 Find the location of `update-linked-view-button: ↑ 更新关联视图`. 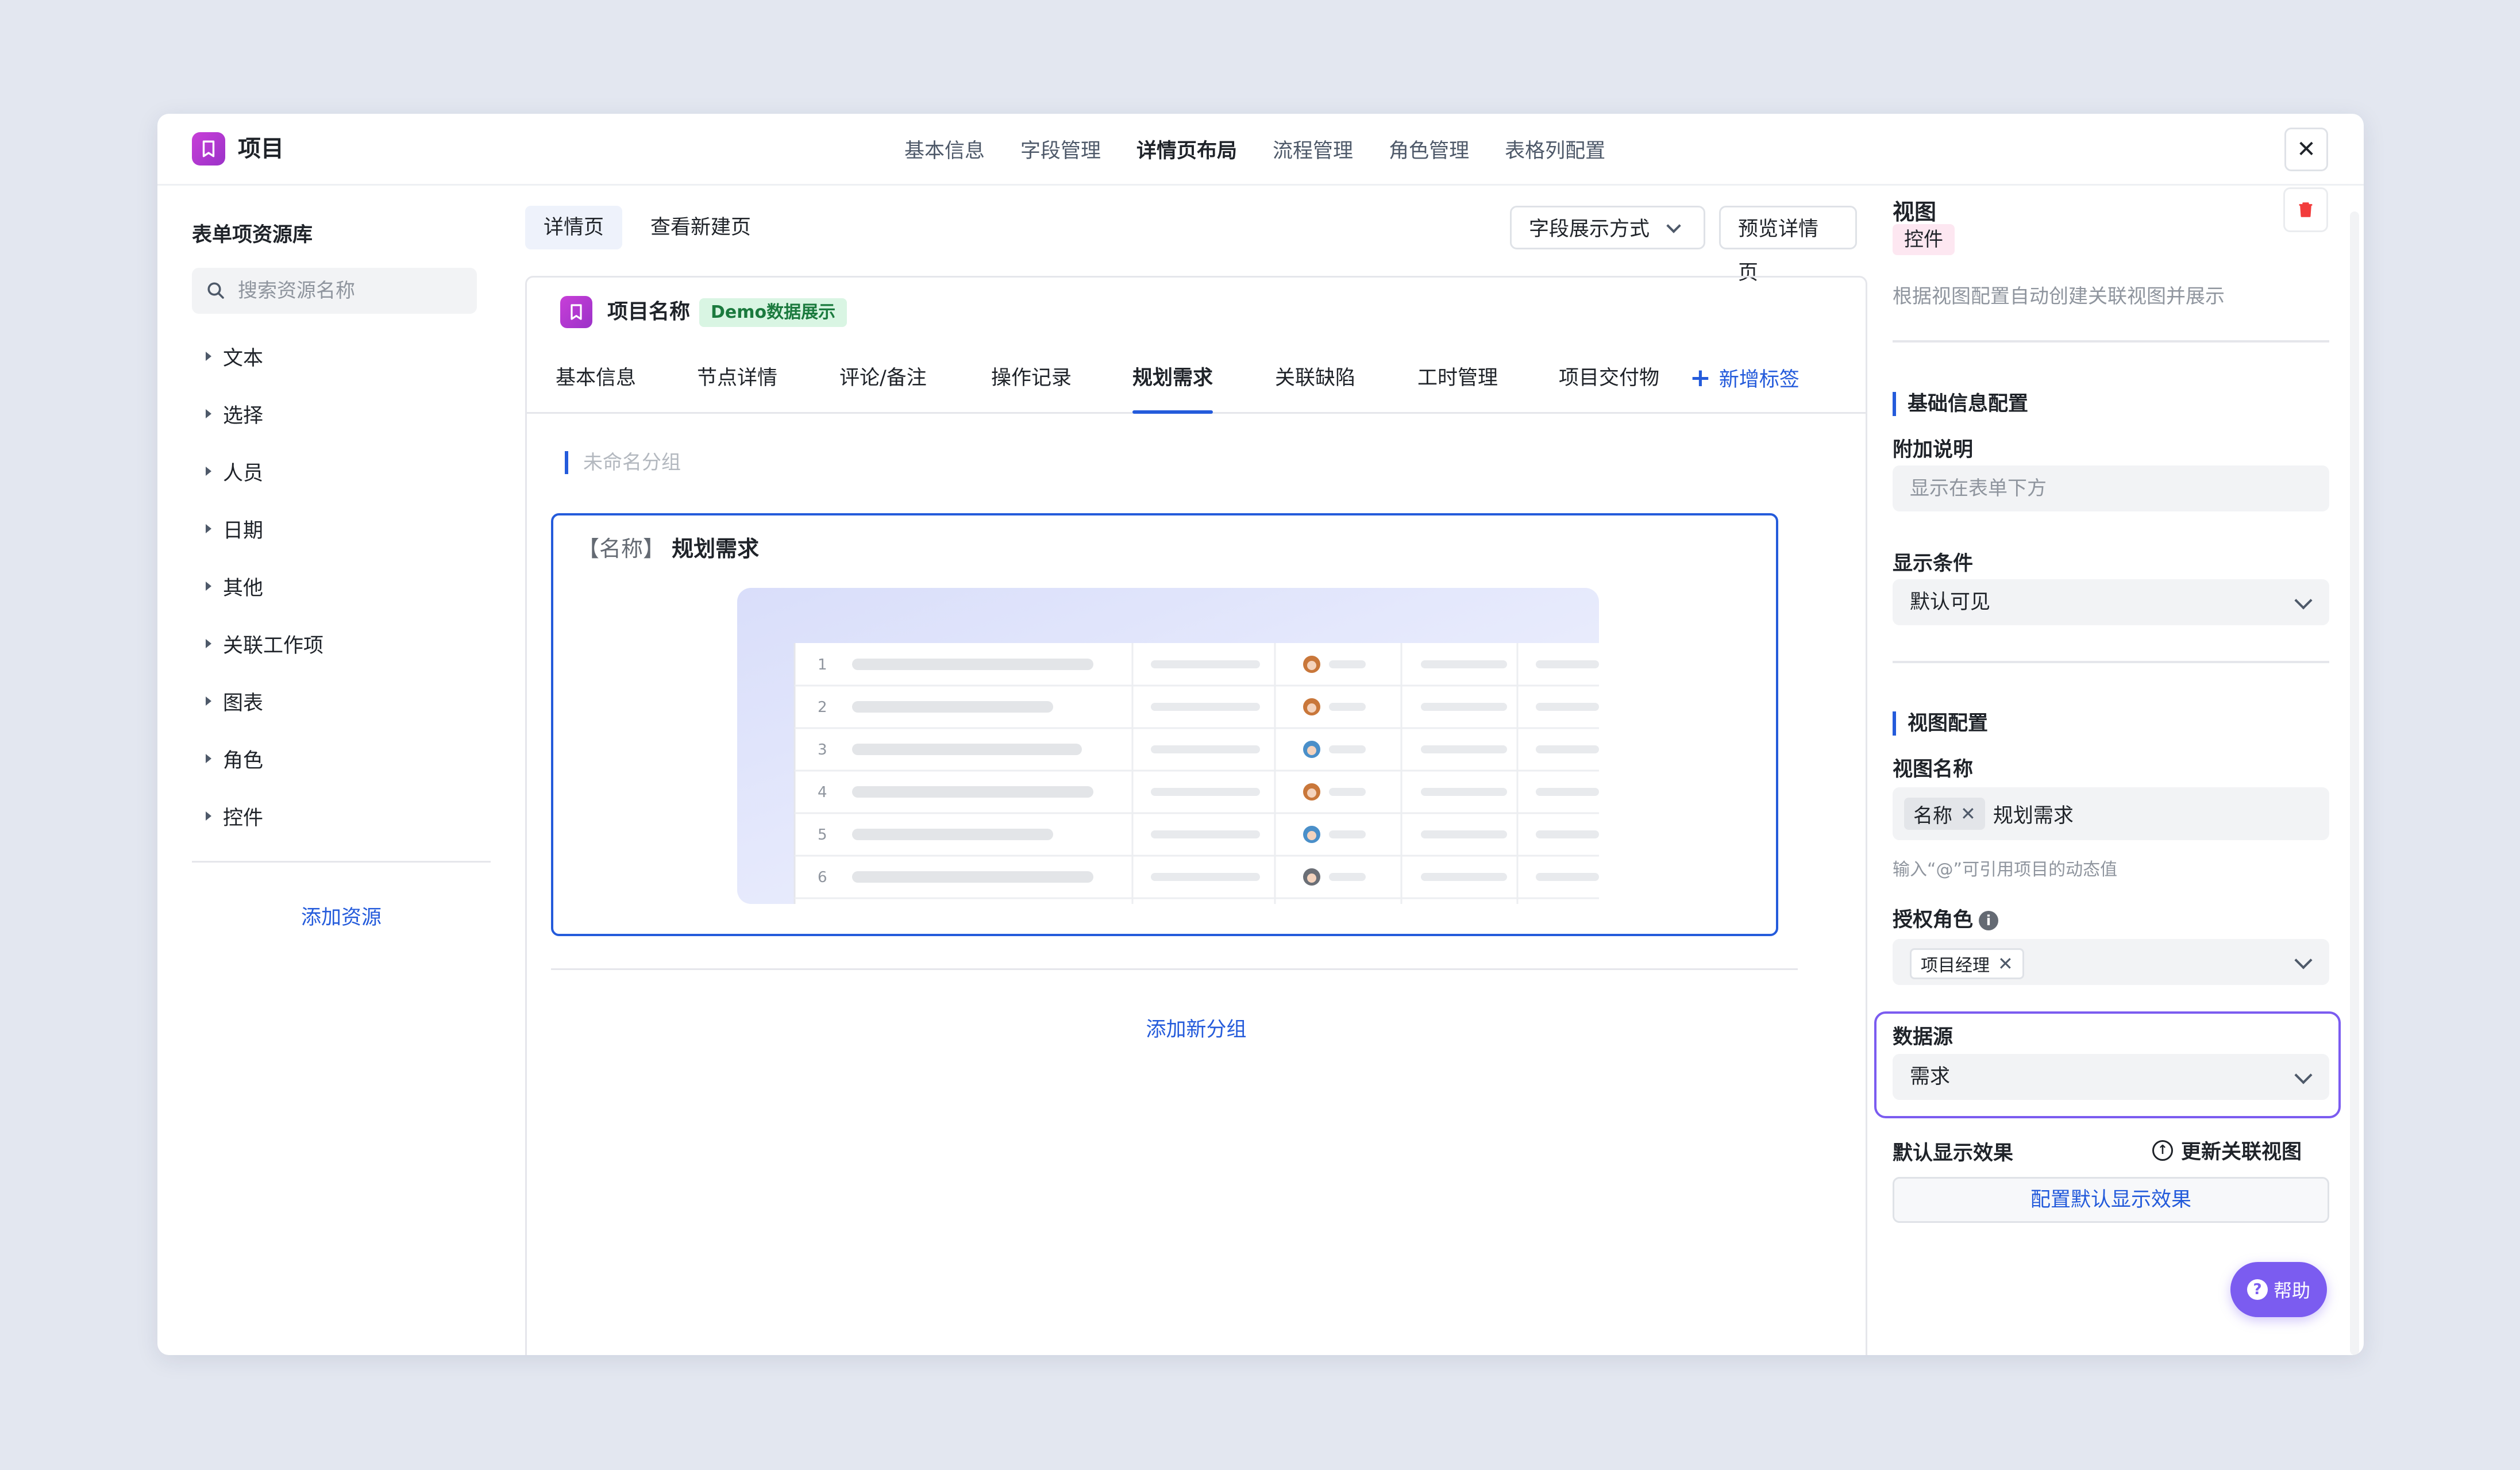

update-linked-view-button: ↑ 更新关联视图 is located at coordinates (2227, 1150).